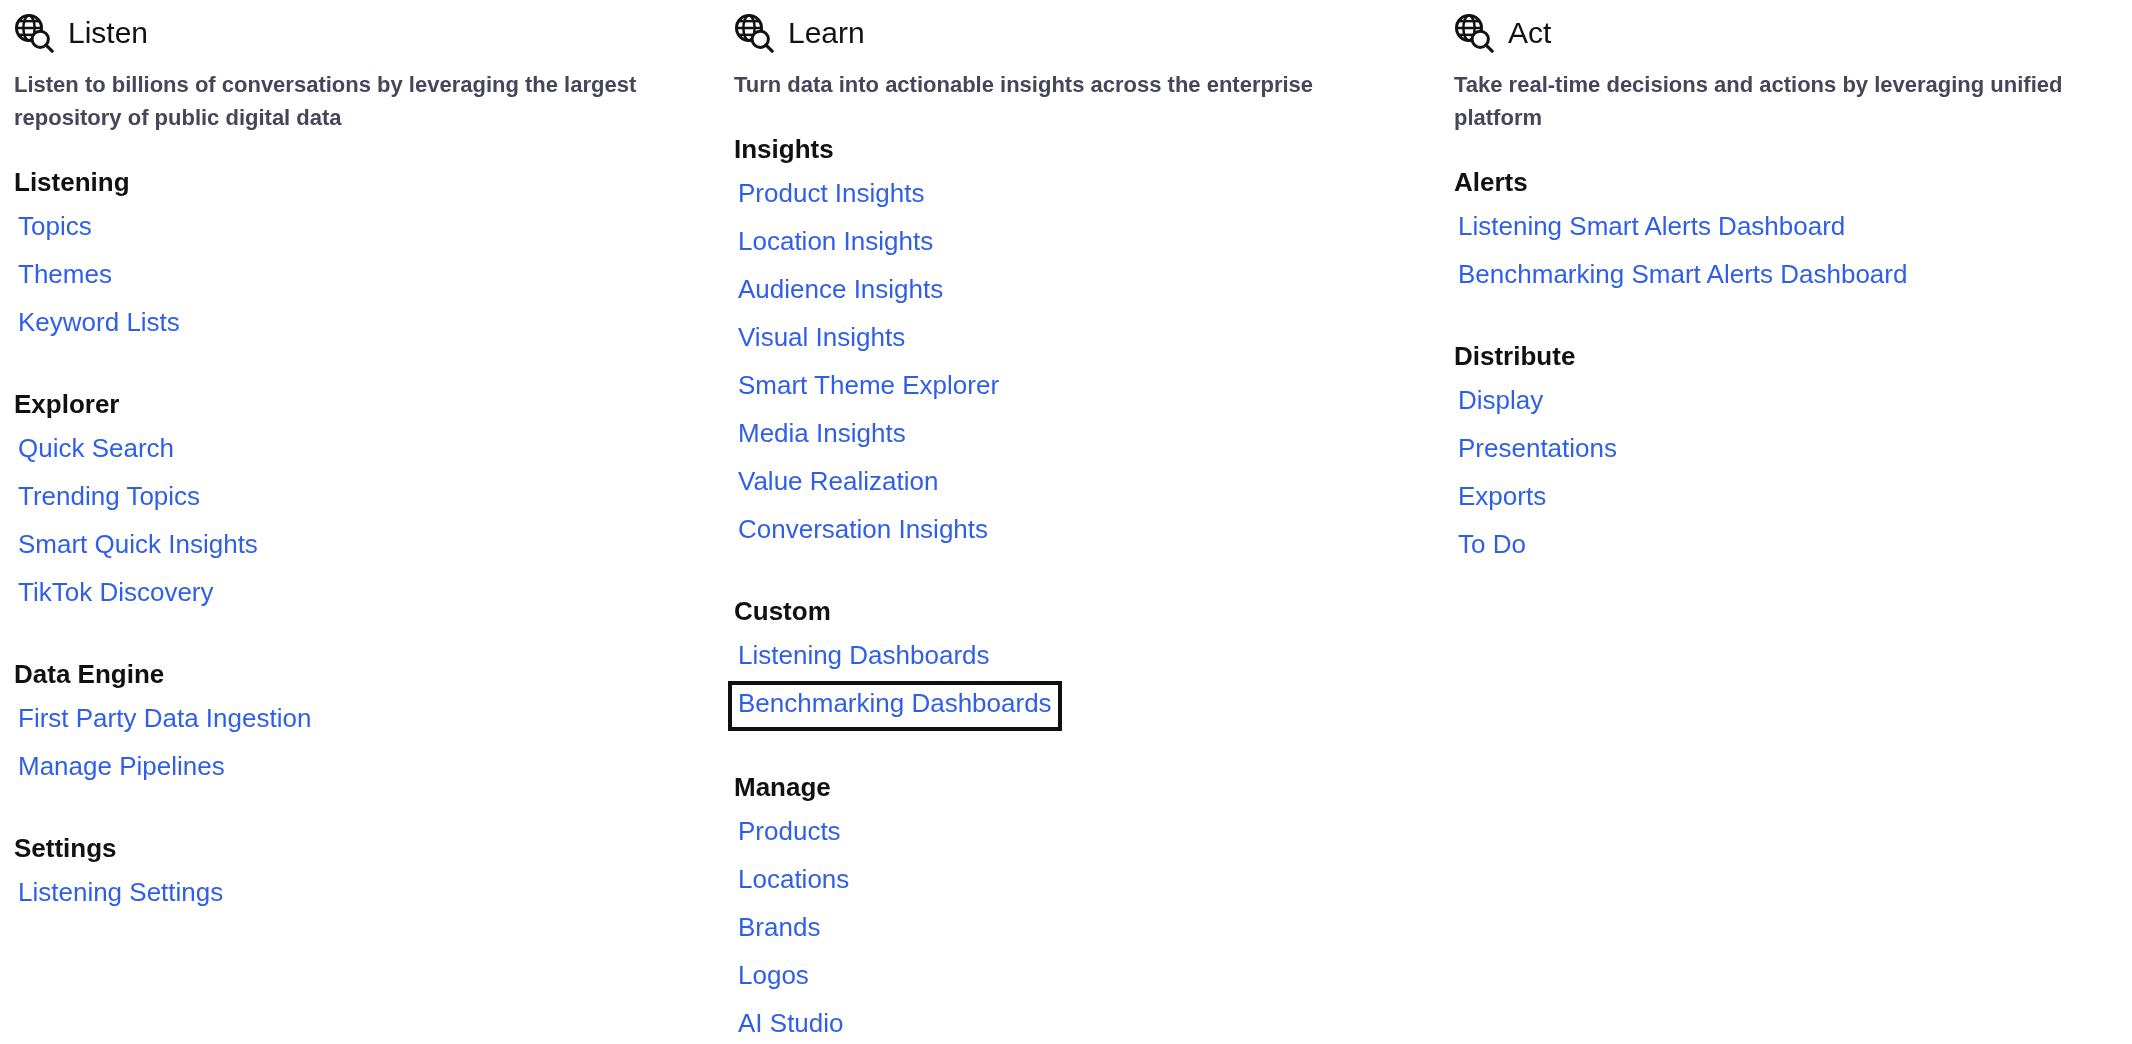 This screenshot has height=1044, width=2132. Describe the element at coordinates (831, 193) in the screenshot. I see `nav-link: Product Insights` at that location.